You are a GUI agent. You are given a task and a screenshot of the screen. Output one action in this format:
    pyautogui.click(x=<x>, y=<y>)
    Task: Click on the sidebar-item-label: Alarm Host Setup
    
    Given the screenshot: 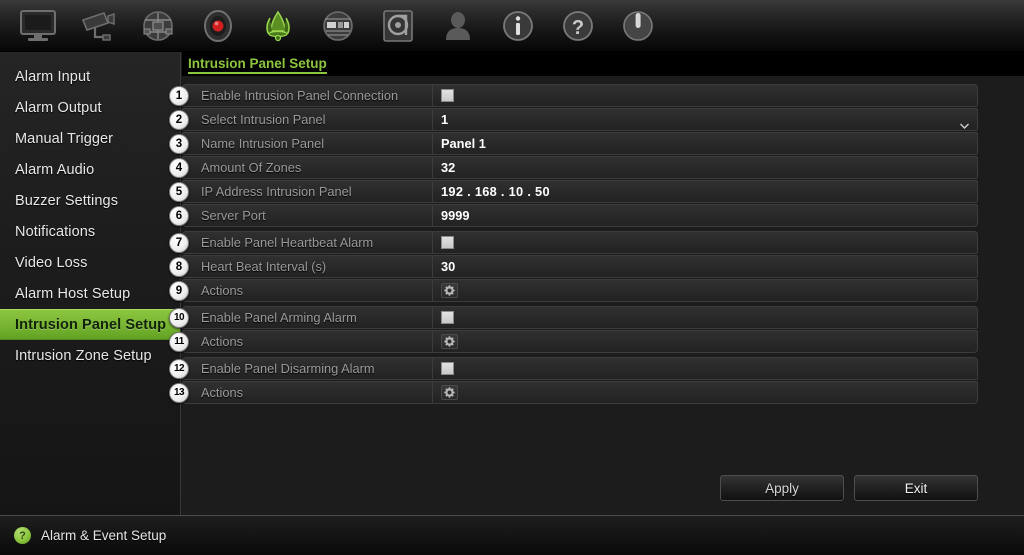 What is the action you would take?
    pyautogui.click(x=73, y=293)
    